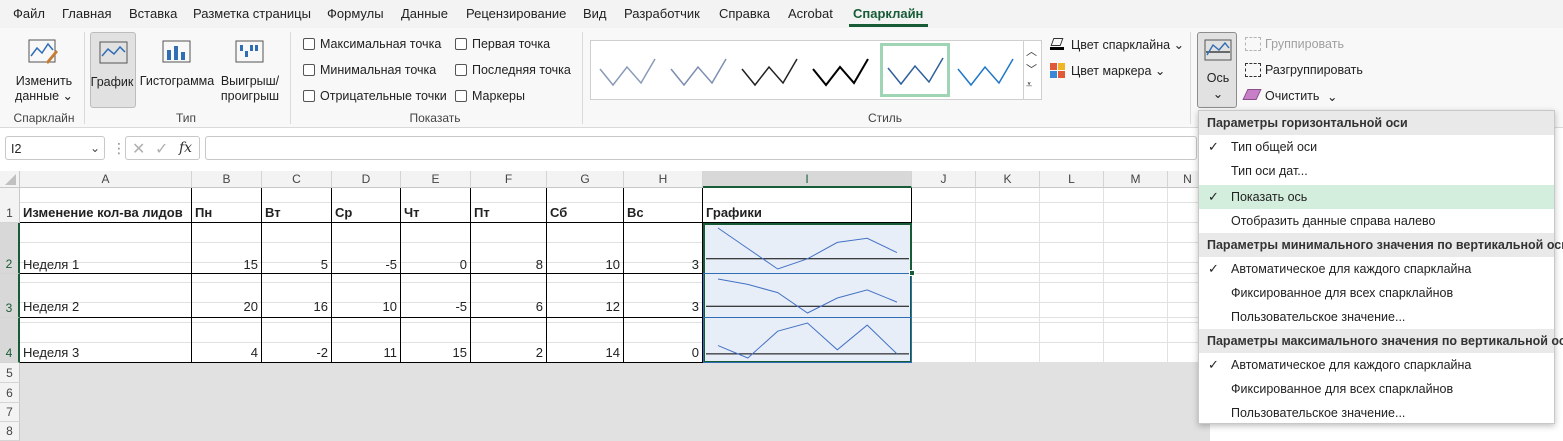 This screenshot has width=1563, height=441. I want to click on column-header-i: I, so click(807, 179).